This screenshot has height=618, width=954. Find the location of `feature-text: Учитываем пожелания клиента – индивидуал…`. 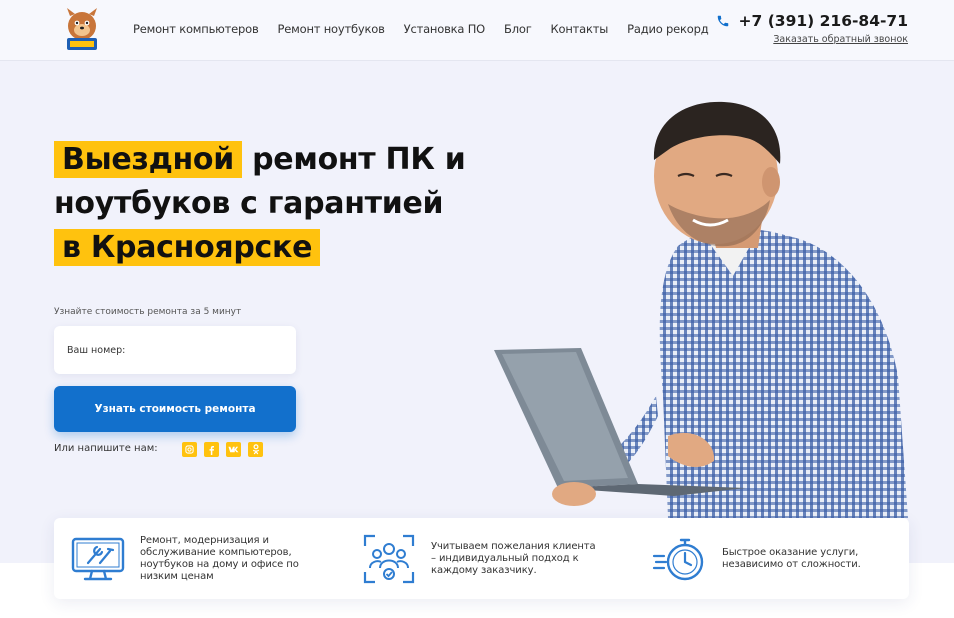

feature-text: Учитываем пожелания клиента – индивидуал… is located at coordinates (513, 558).